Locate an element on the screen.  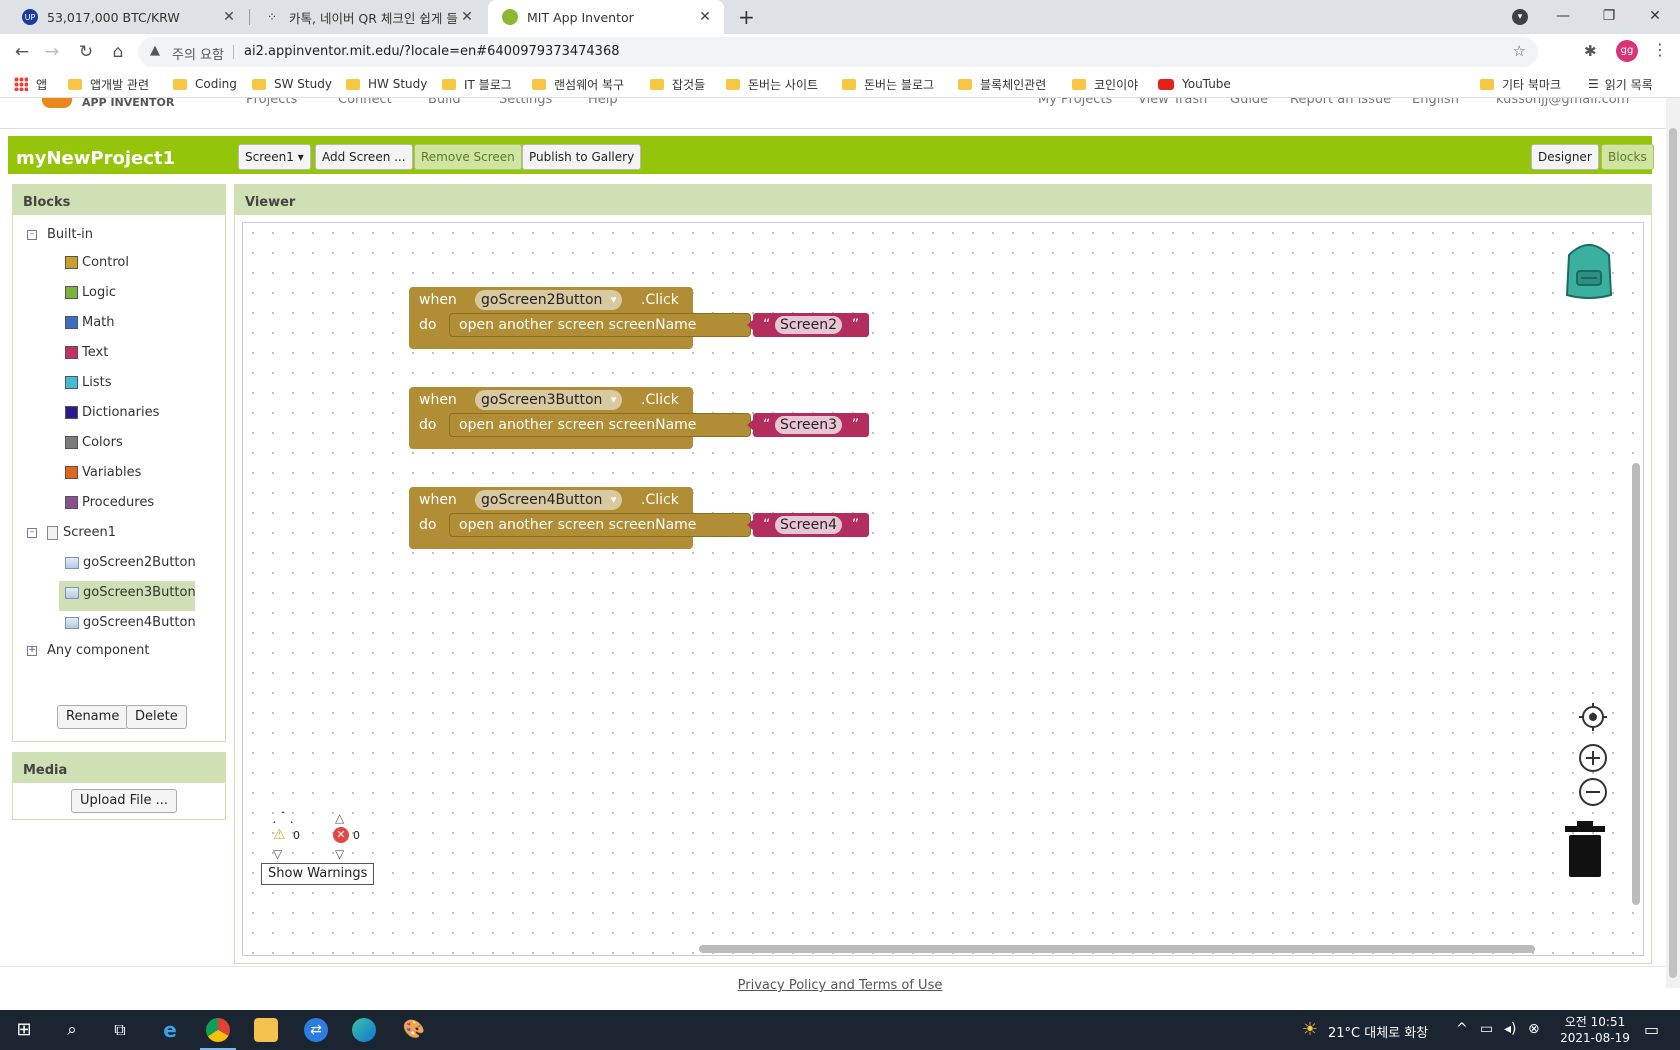
file-explorer-icon is located at coordinates (266, 1030).